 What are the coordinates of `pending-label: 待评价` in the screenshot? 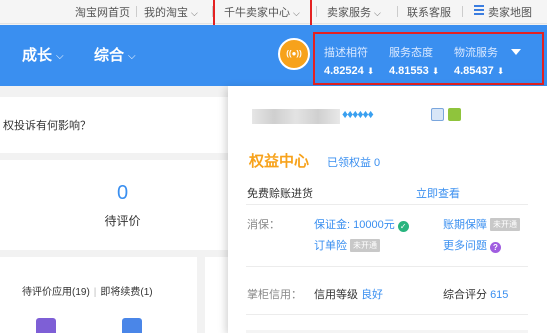 It's located at (122, 221).